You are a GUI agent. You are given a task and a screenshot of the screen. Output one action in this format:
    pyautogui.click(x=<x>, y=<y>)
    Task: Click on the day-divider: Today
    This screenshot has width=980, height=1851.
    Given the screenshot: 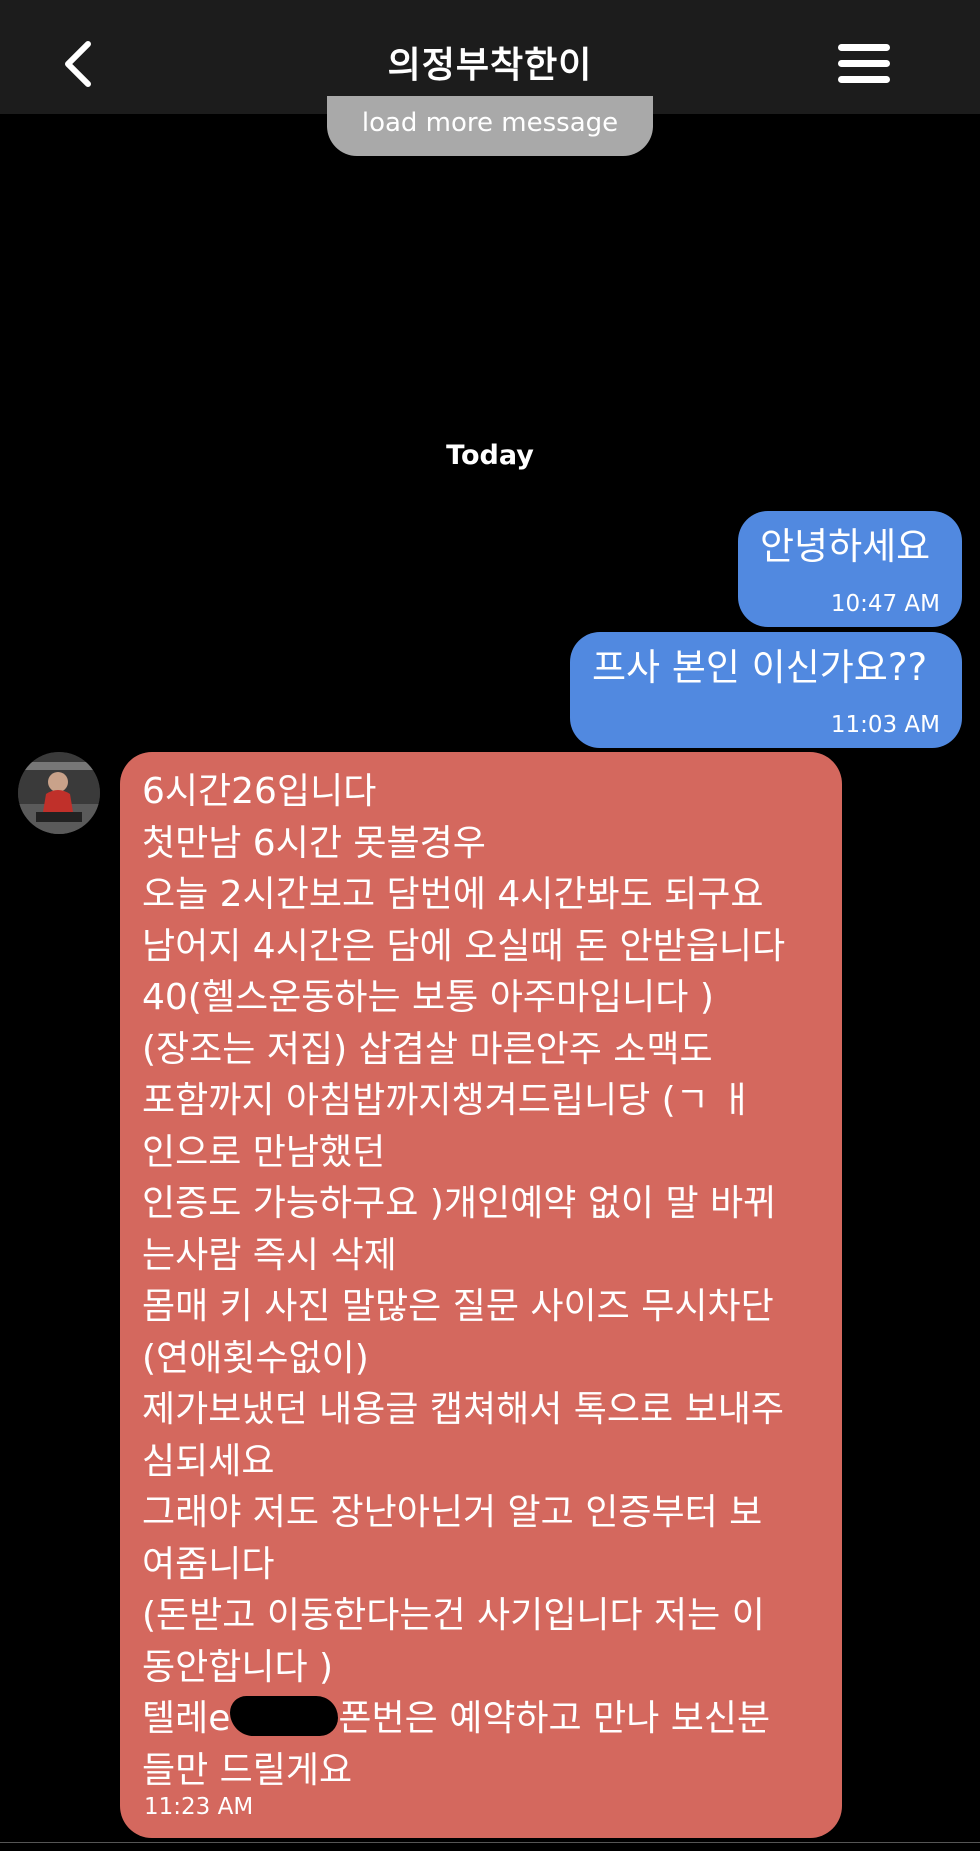 What is the action you would take?
    pyautogui.click(x=490, y=455)
    